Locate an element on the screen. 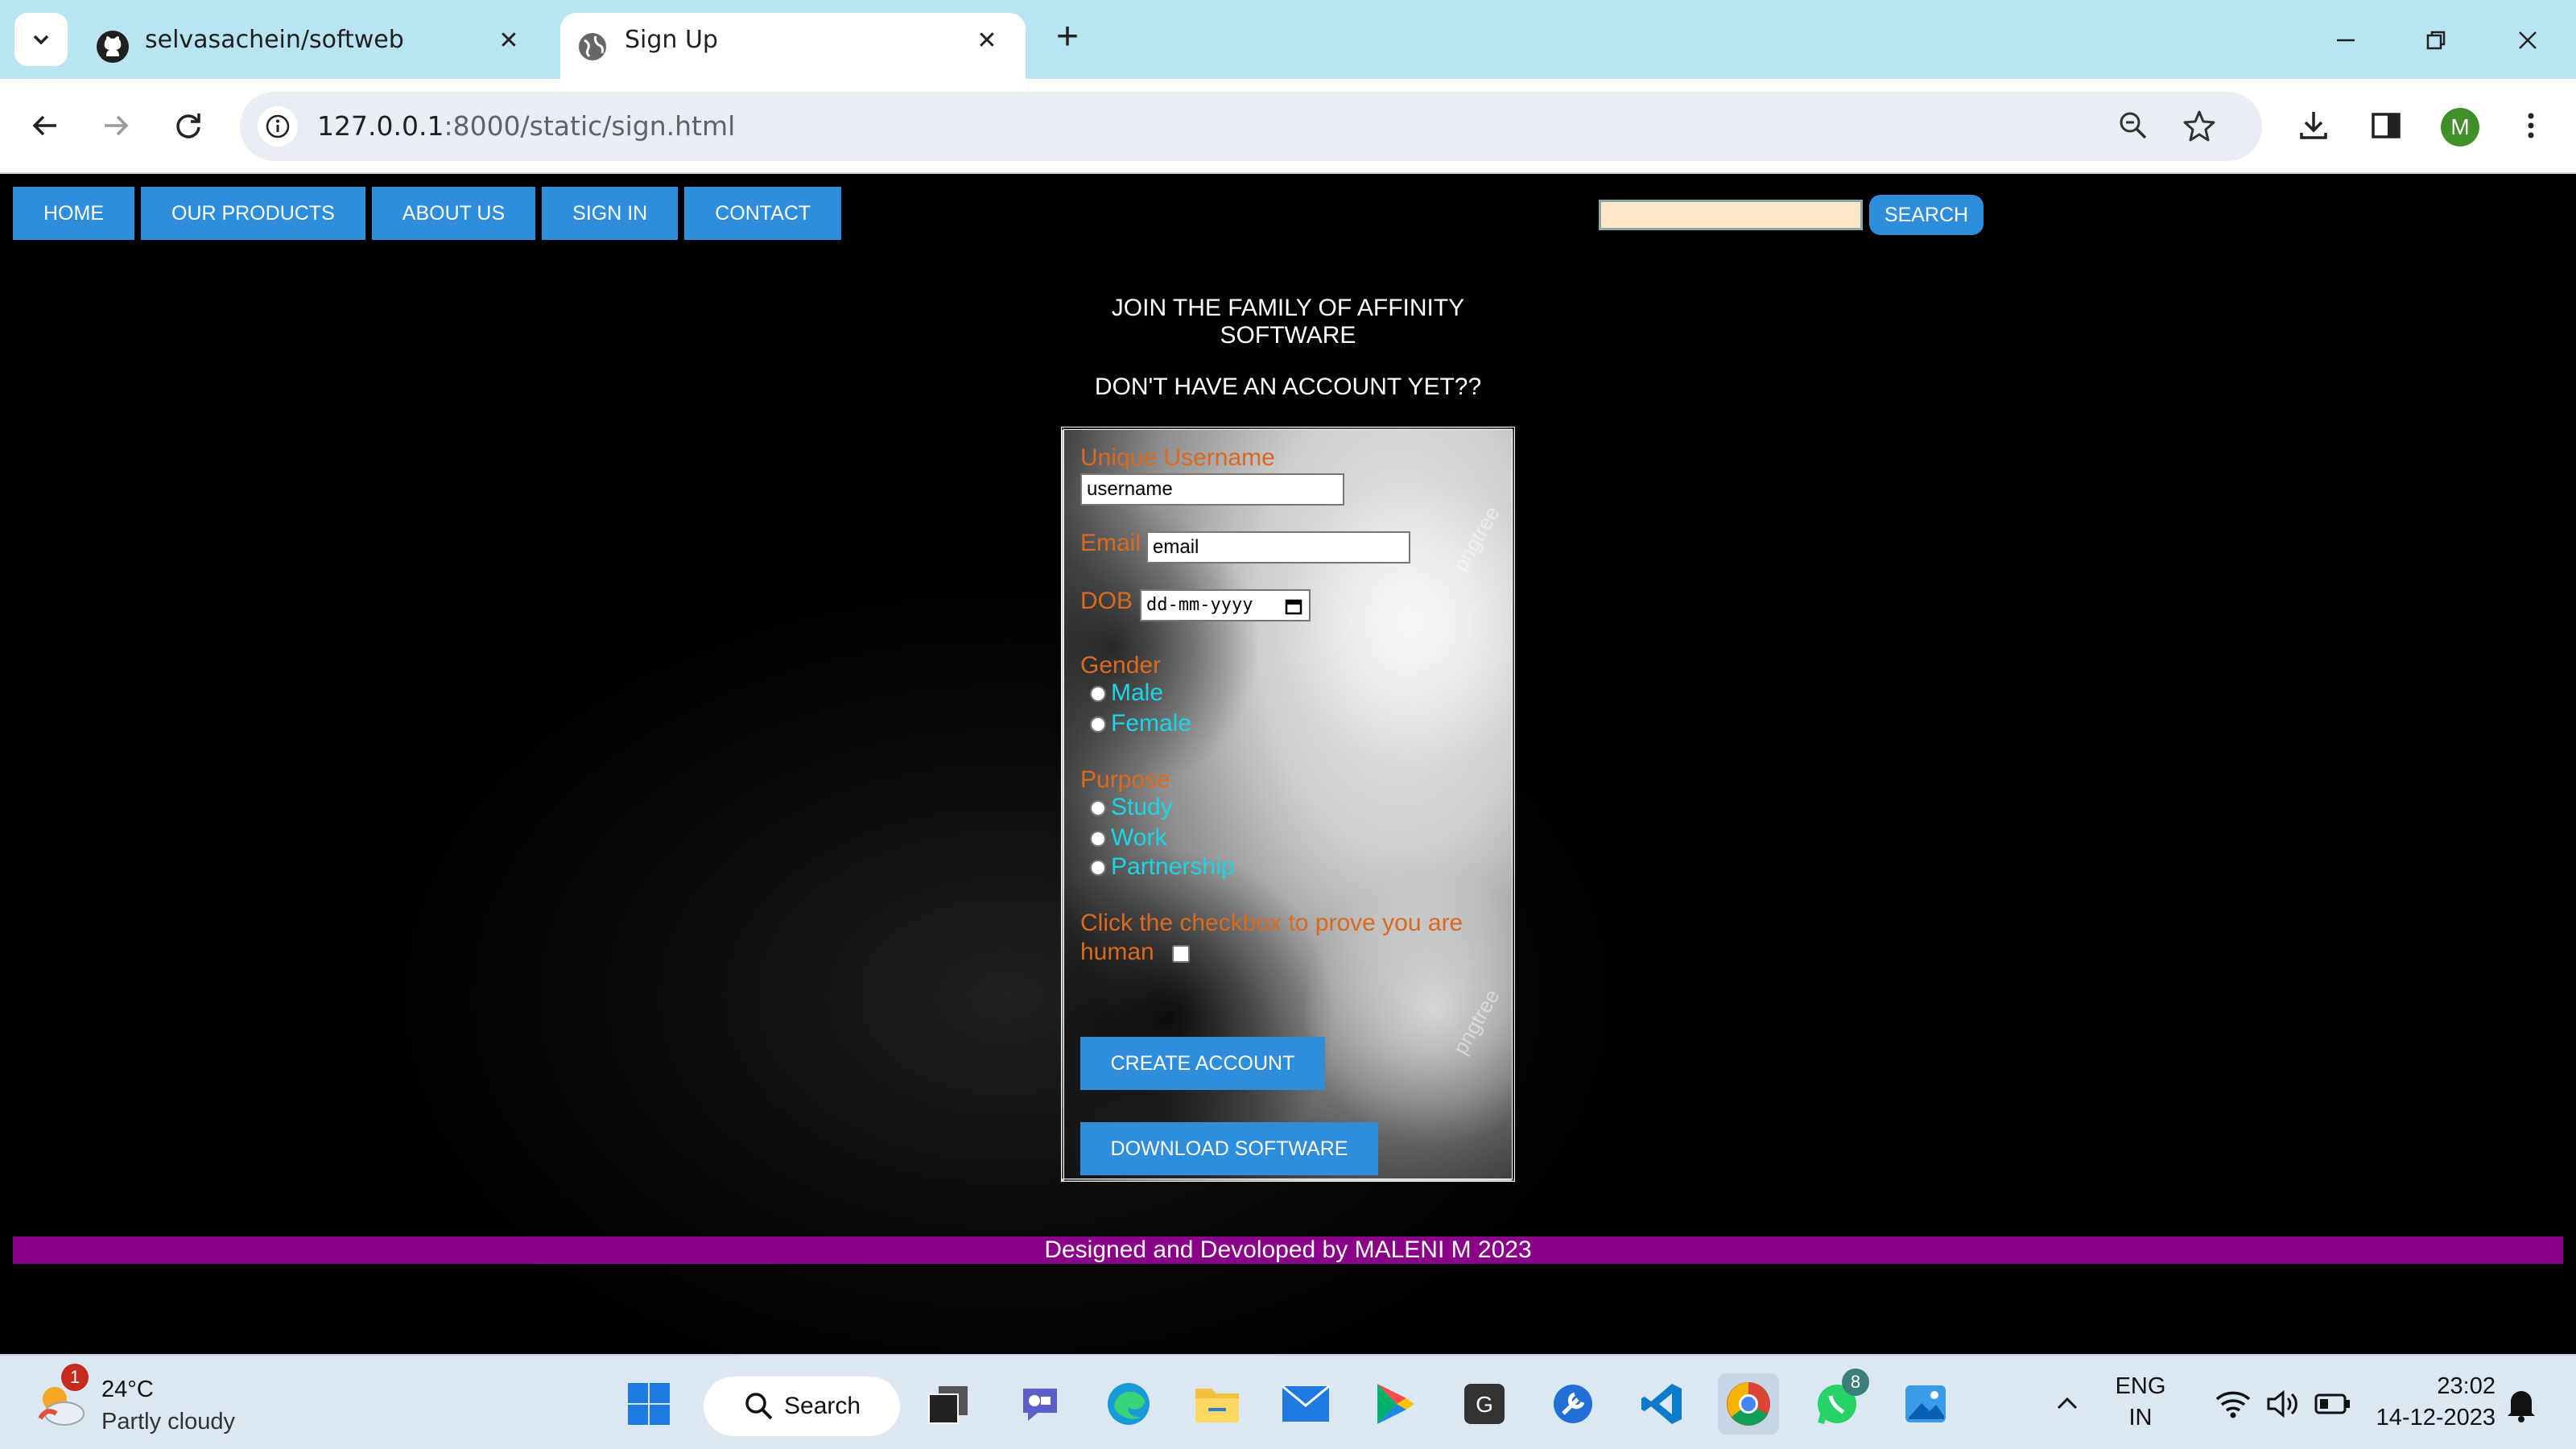 This screenshot has height=1449, width=2576. nav-home: HOME is located at coordinates (73, 213).